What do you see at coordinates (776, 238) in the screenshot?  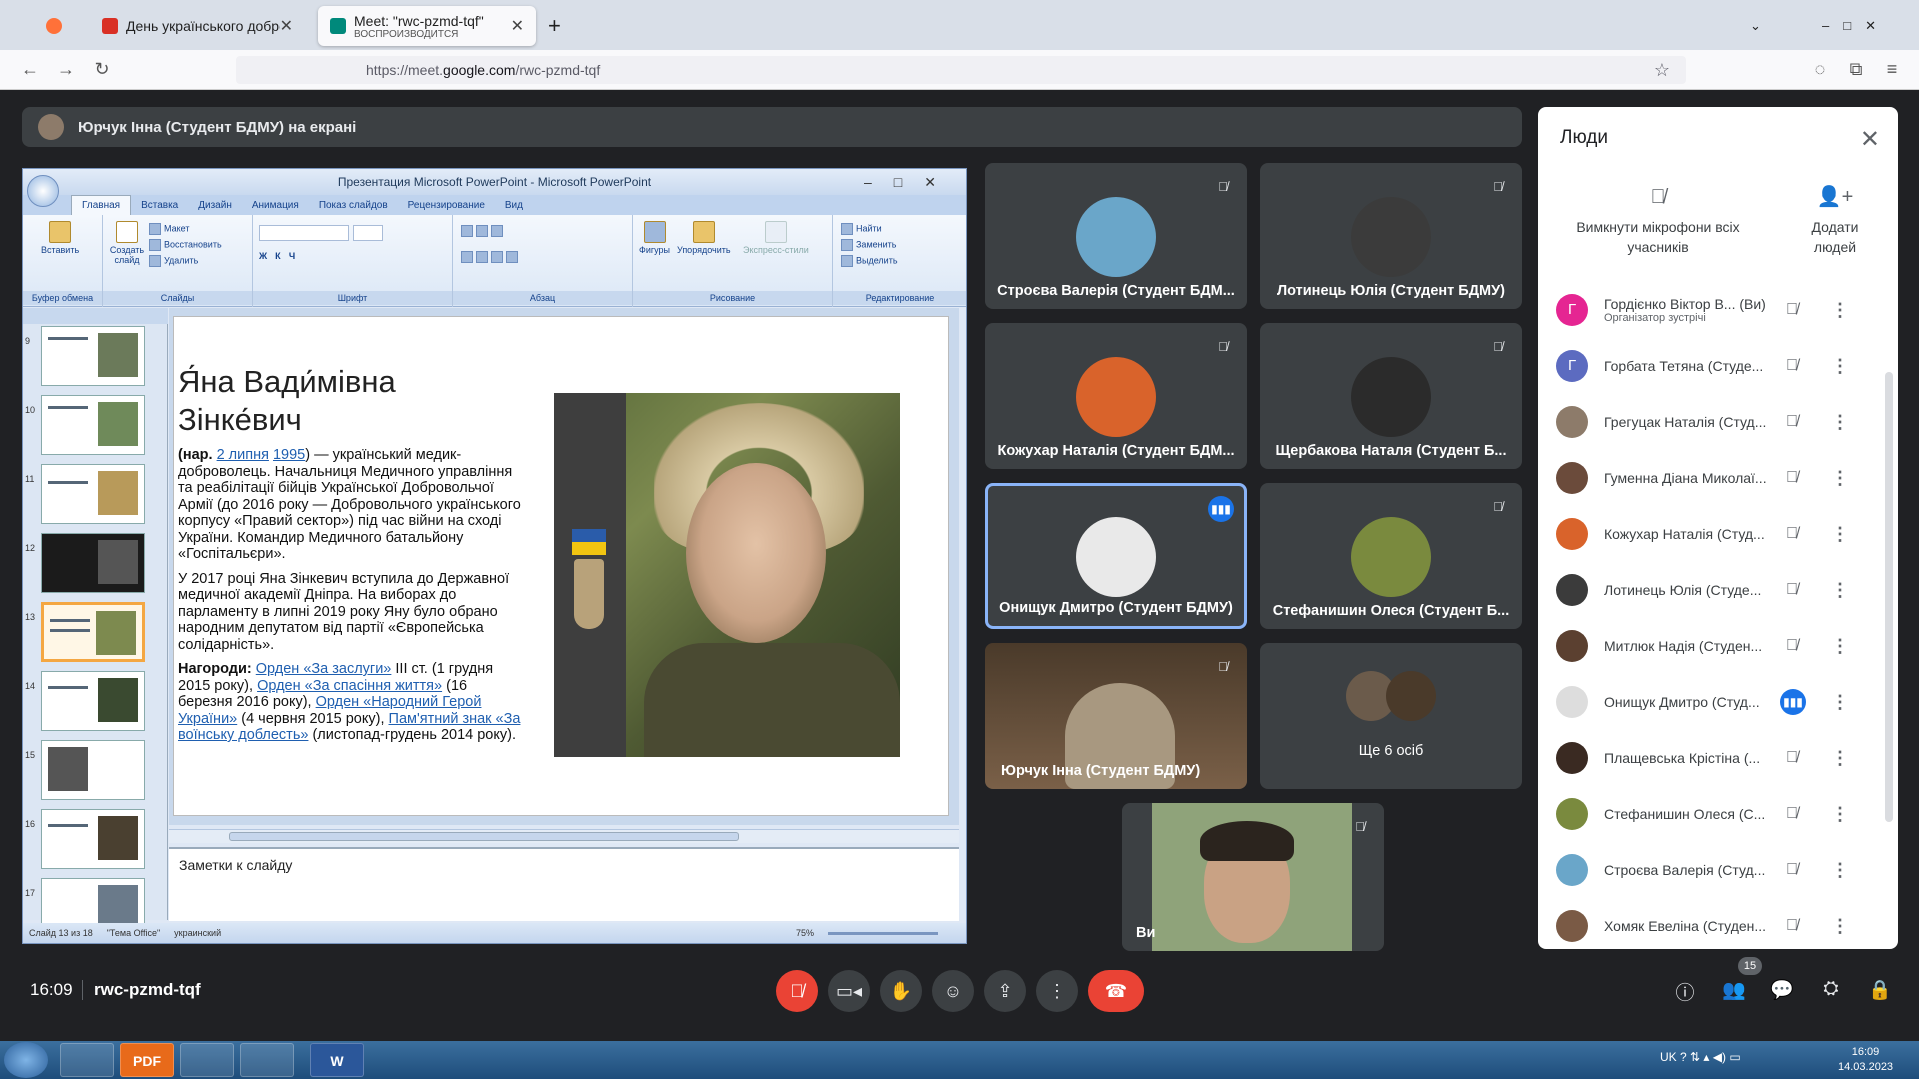 I see `quick-styles-button: Экспресс-стили` at bounding box center [776, 238].